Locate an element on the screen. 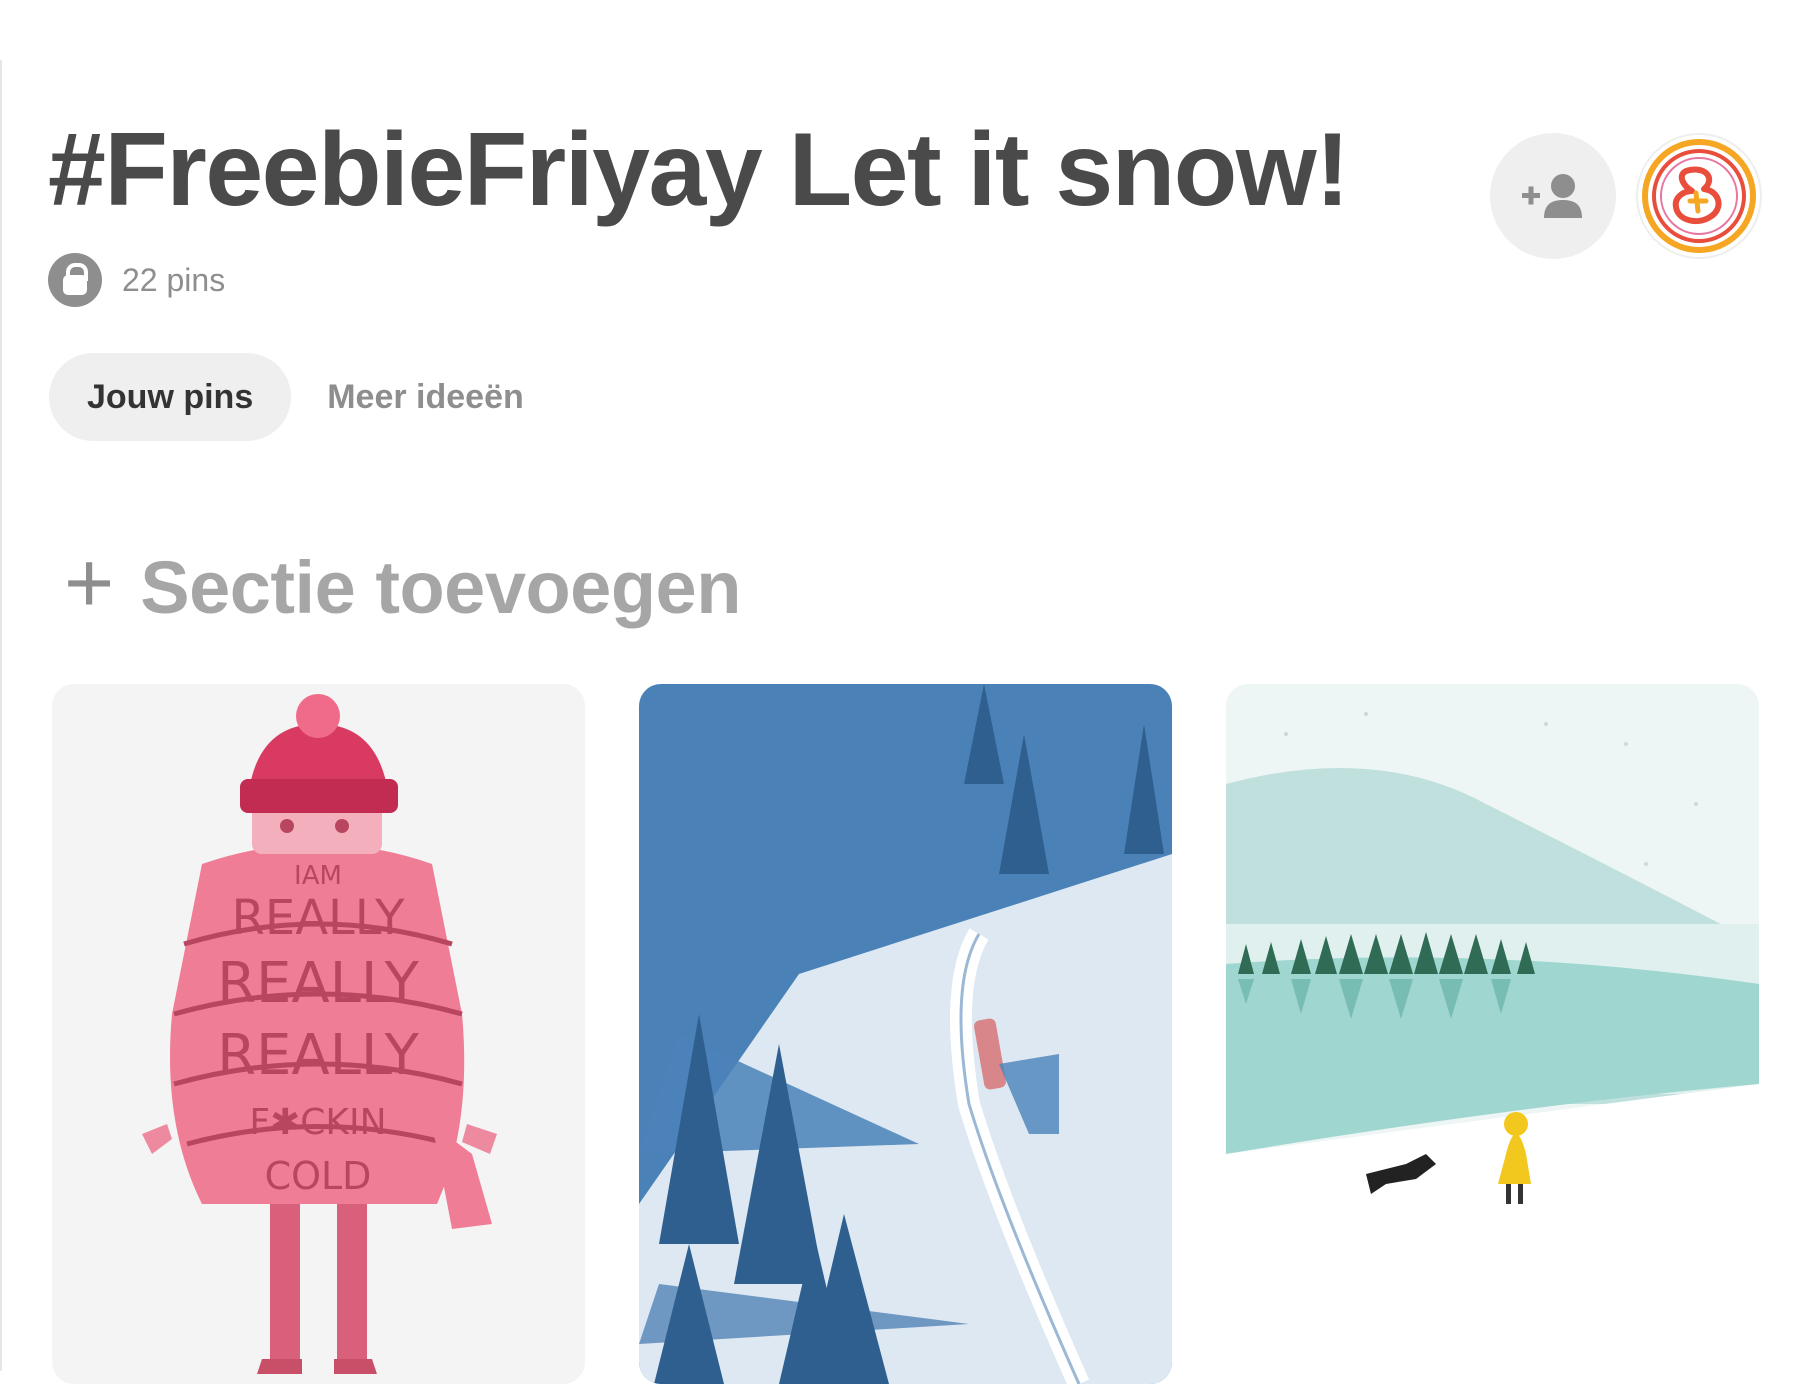 Image resolution: width=1800 pixels, height=1384 pixels. tab-more-ideas: Meer ideeën is located at coordinates (426, 397).